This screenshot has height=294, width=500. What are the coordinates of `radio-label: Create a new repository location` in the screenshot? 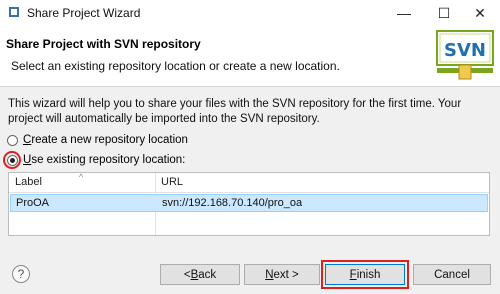 It's located at (105, 140).